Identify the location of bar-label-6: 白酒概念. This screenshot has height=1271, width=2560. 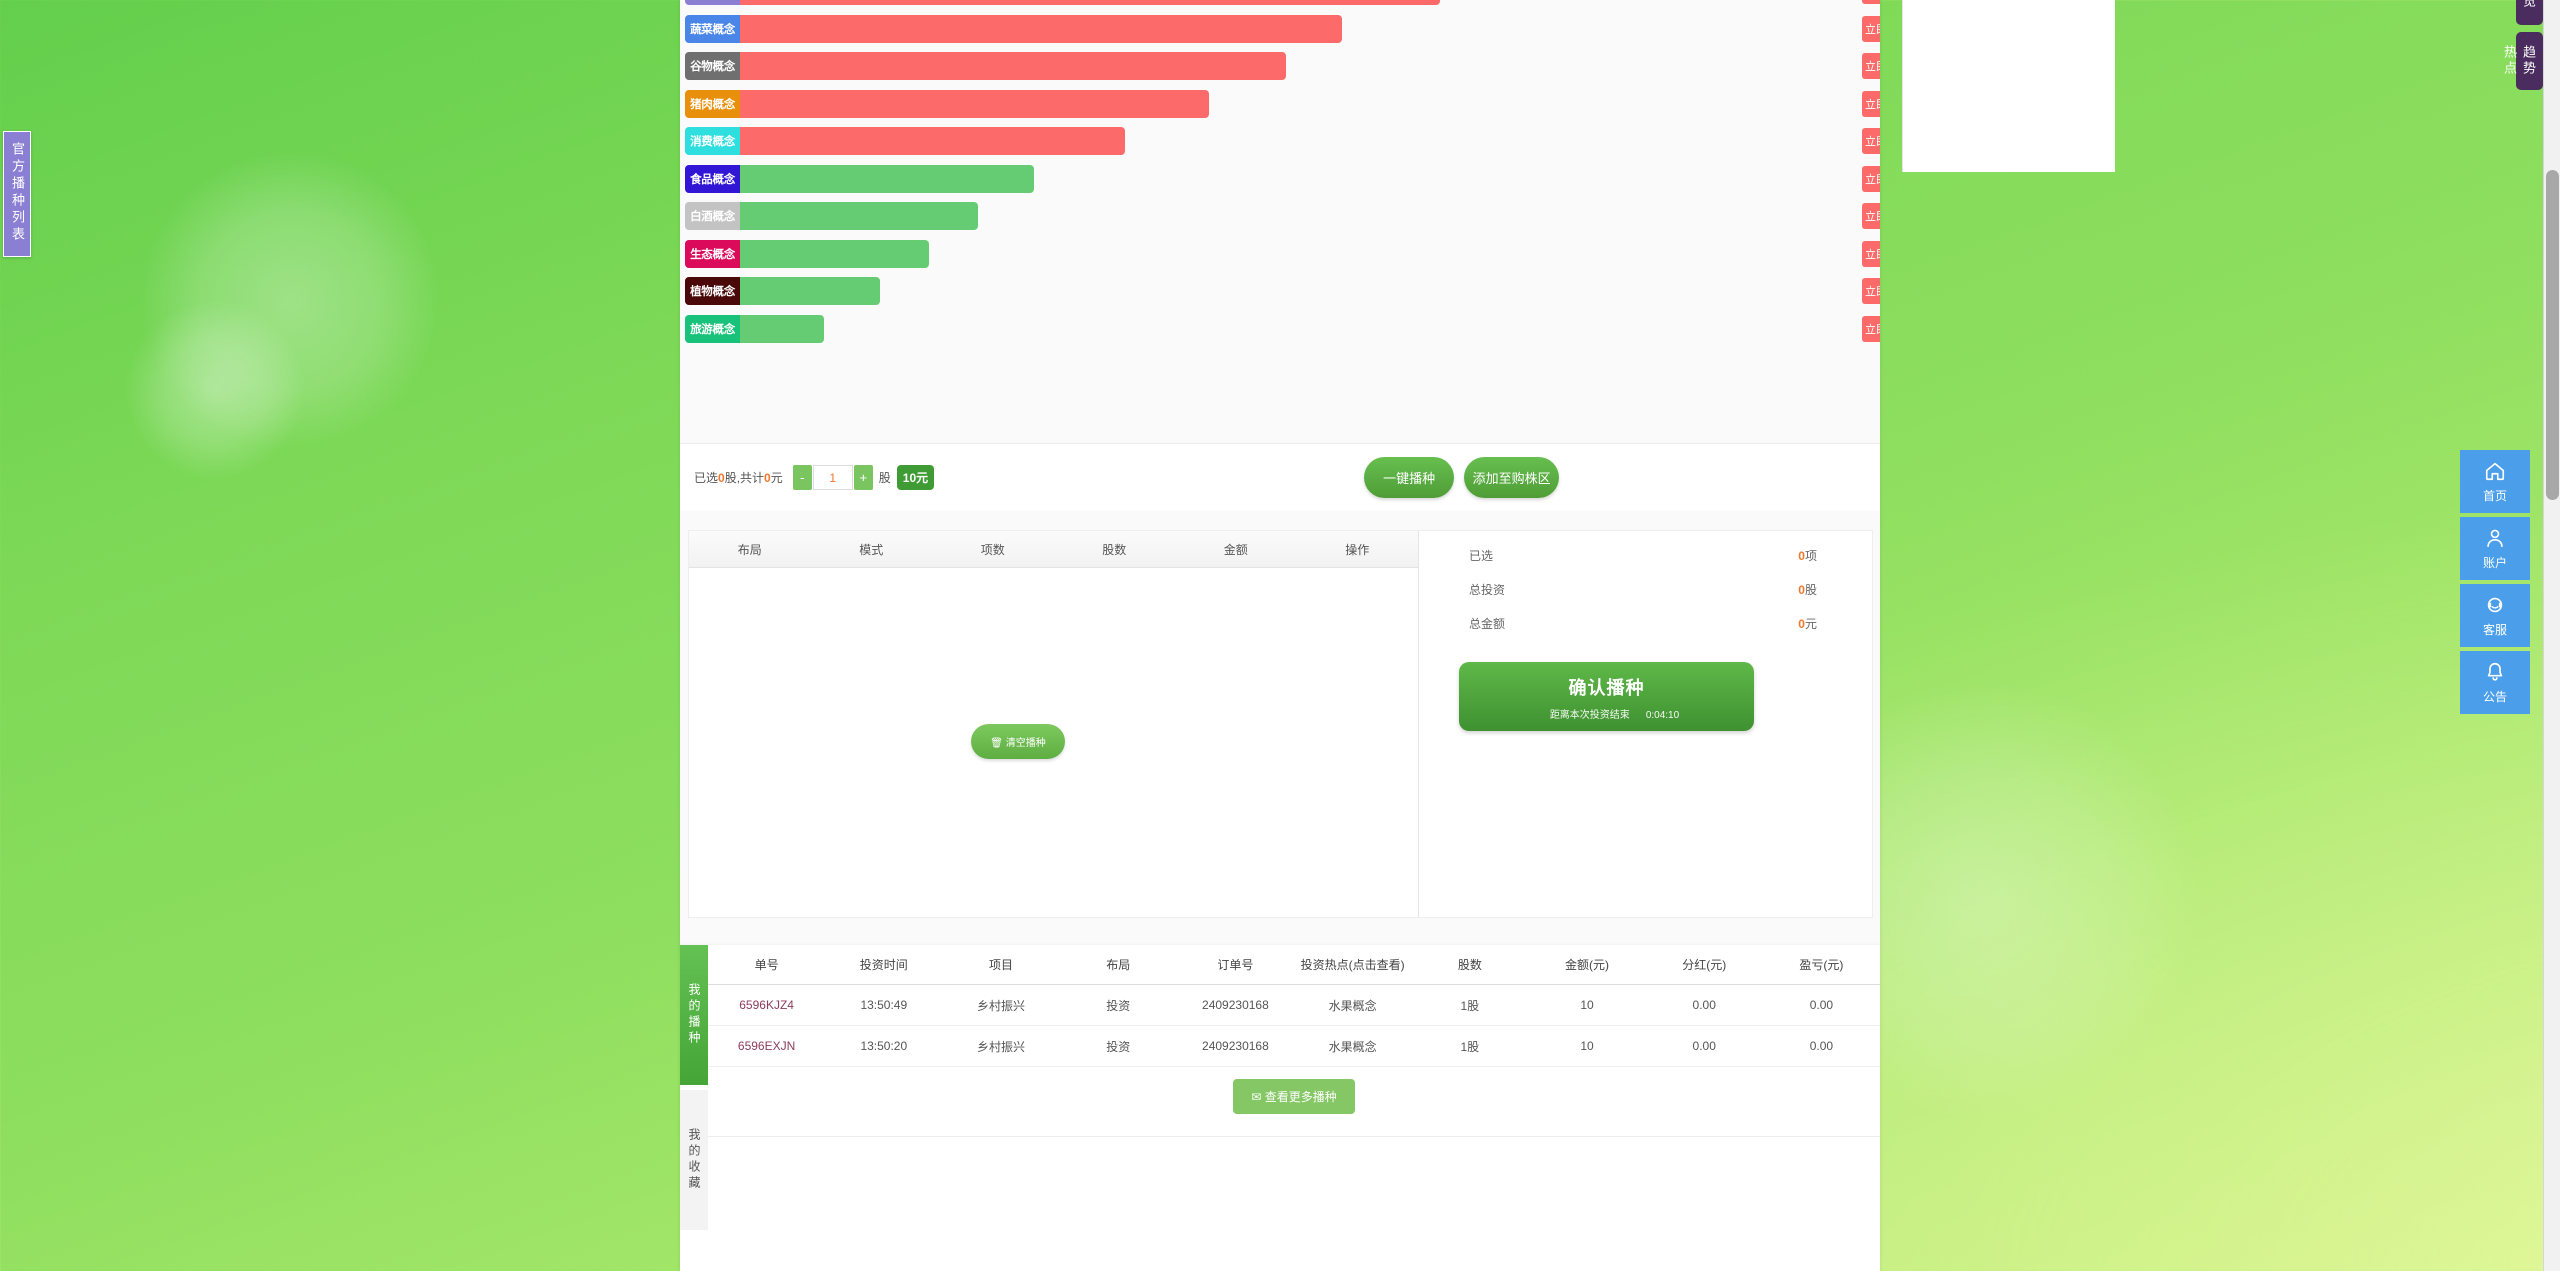
(712, 216).